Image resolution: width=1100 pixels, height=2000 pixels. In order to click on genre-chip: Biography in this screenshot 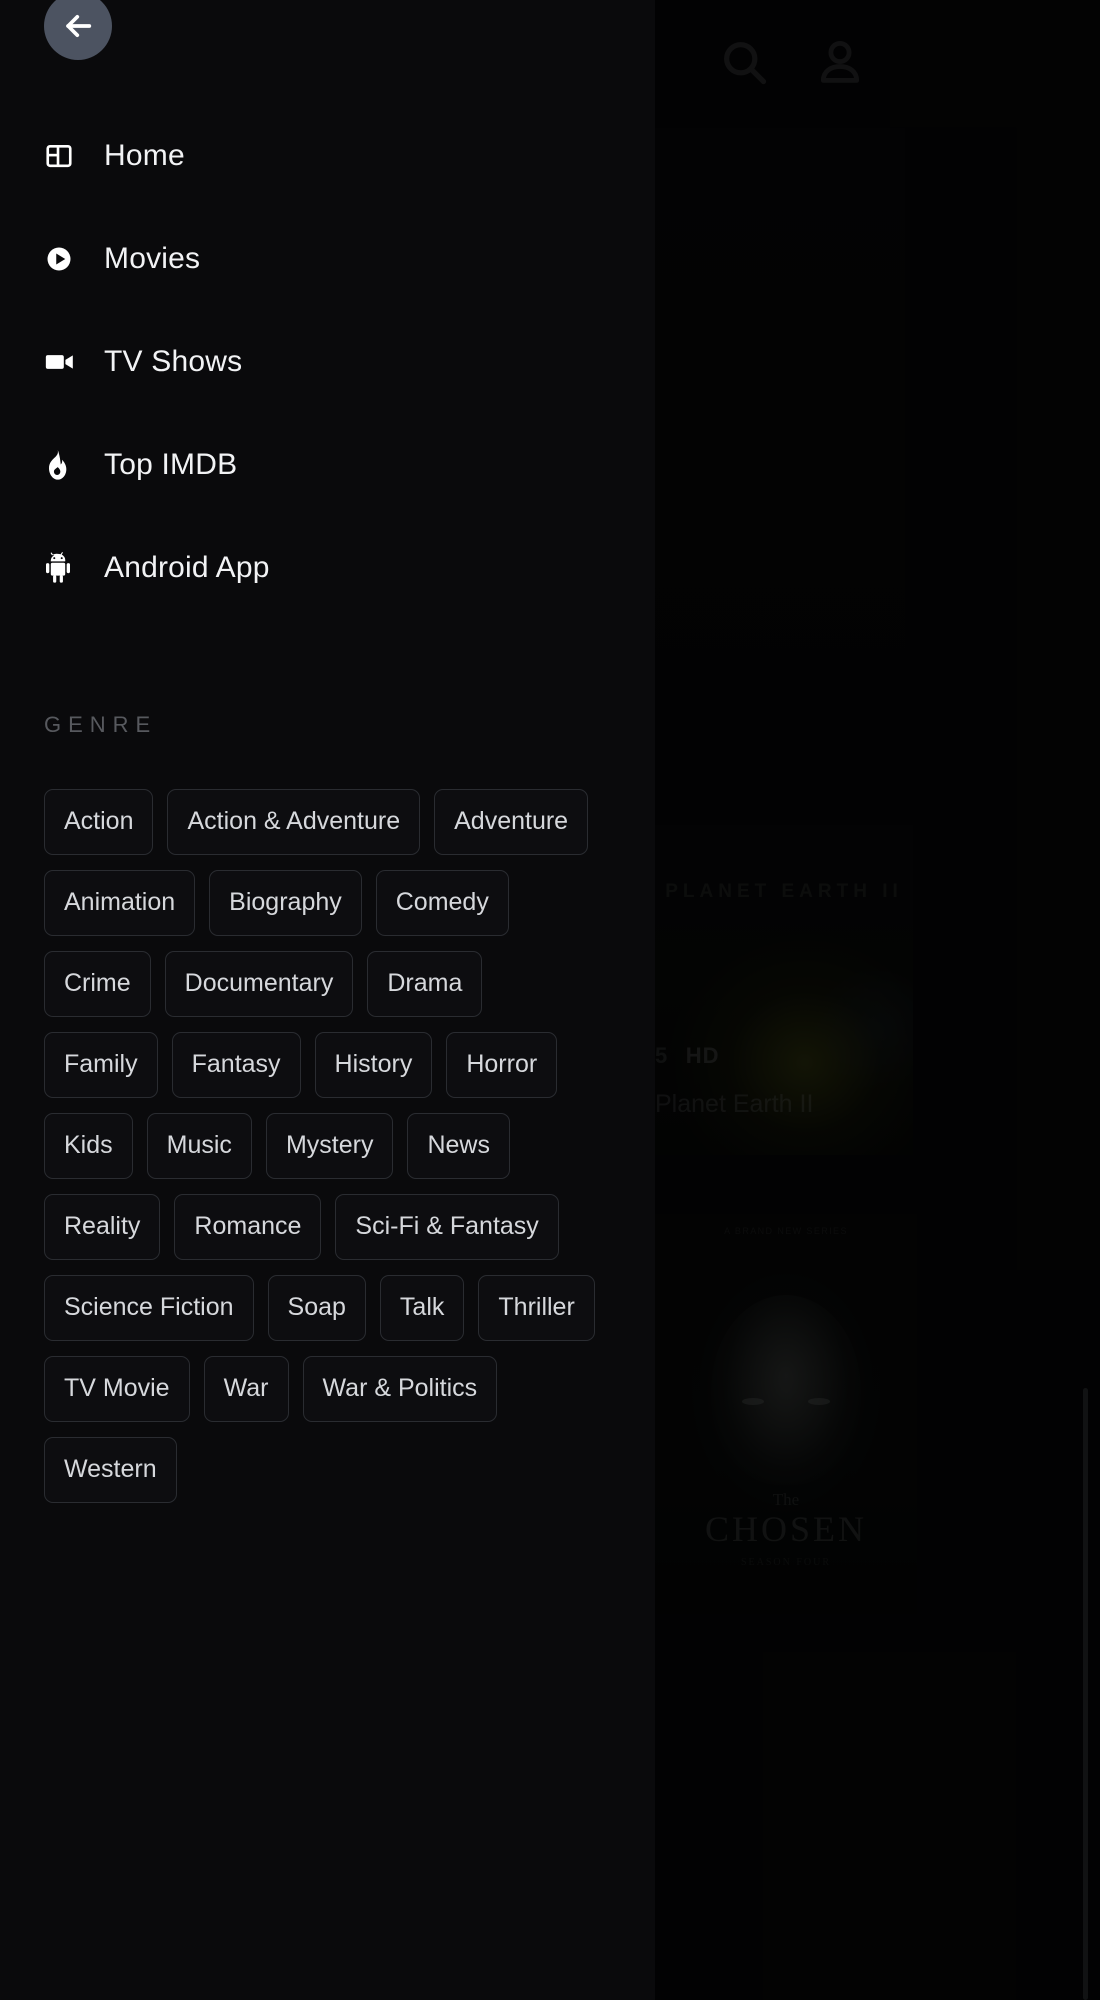, I will do `click(285, 903)`.